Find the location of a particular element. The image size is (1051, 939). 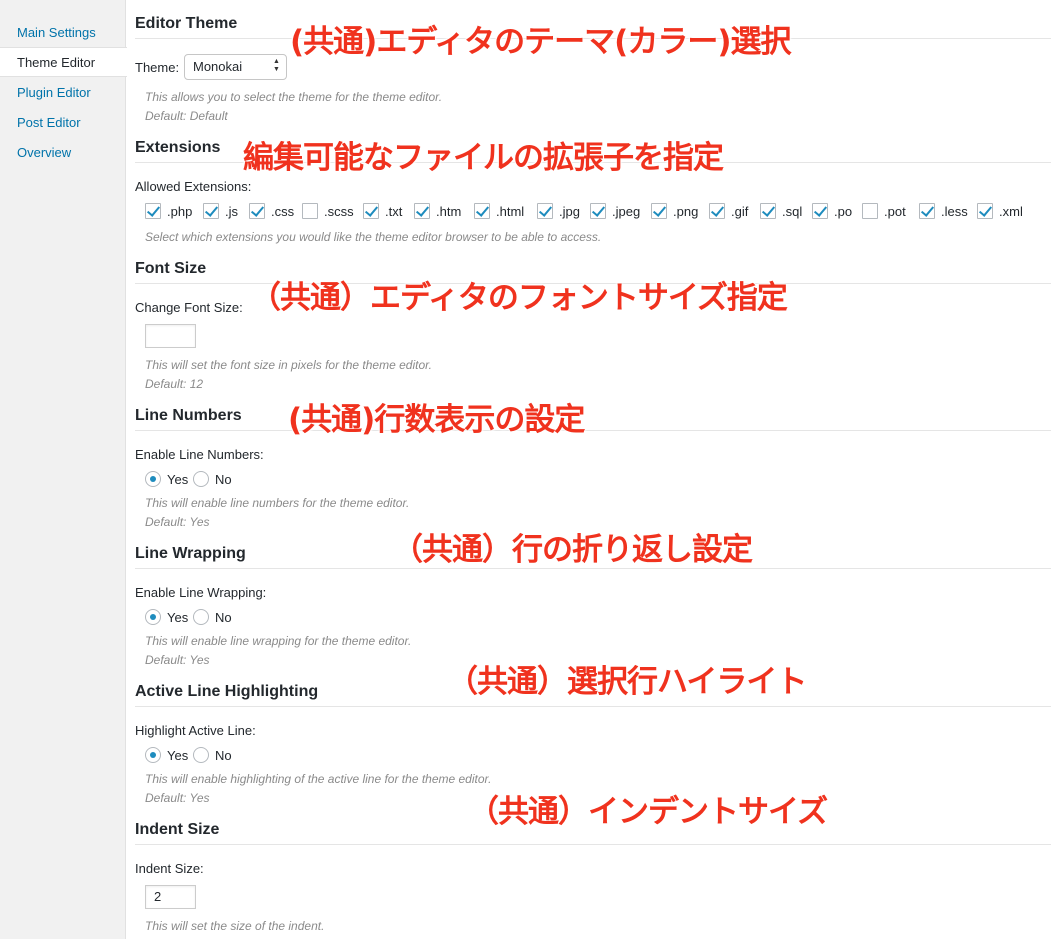

ext-label: .sql is located at coordinates (792, 211).